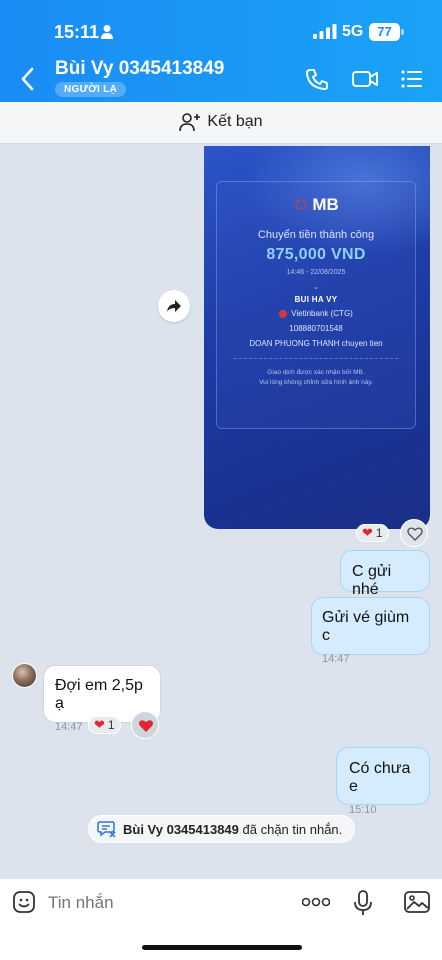 The image size is (442, 960). Describe the element at coordinates (384, 32) in the screenshot. I see `battery-icon: 77` at that location.